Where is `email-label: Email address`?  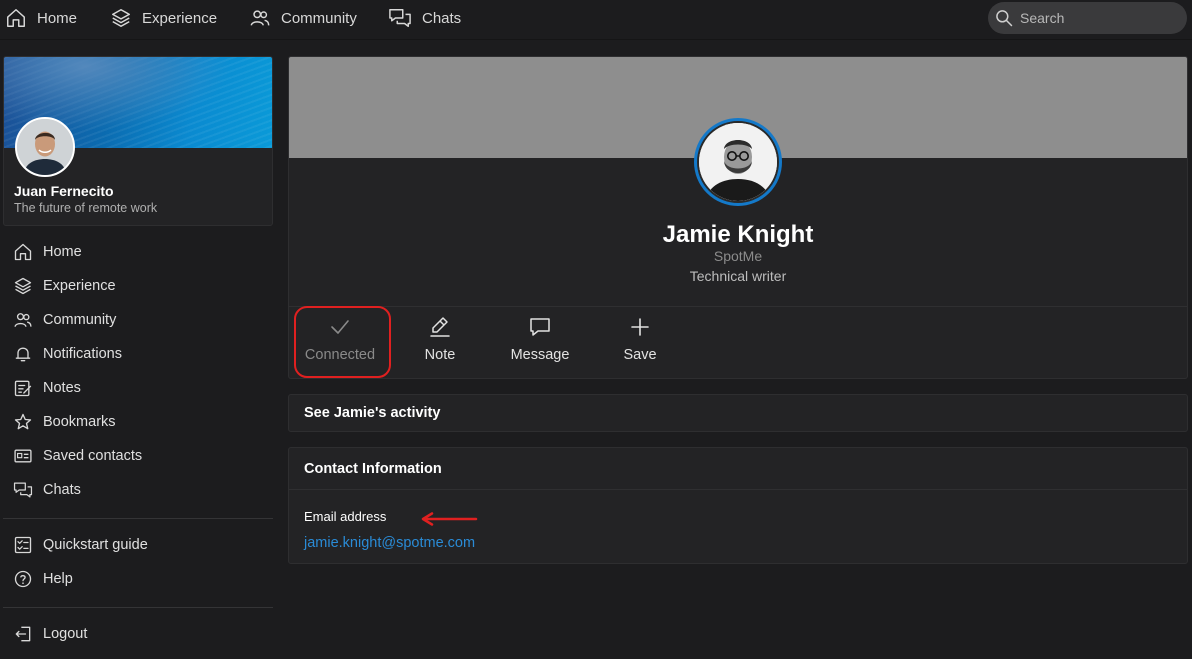
email-label: Email address is located at coordinates (345, 516).